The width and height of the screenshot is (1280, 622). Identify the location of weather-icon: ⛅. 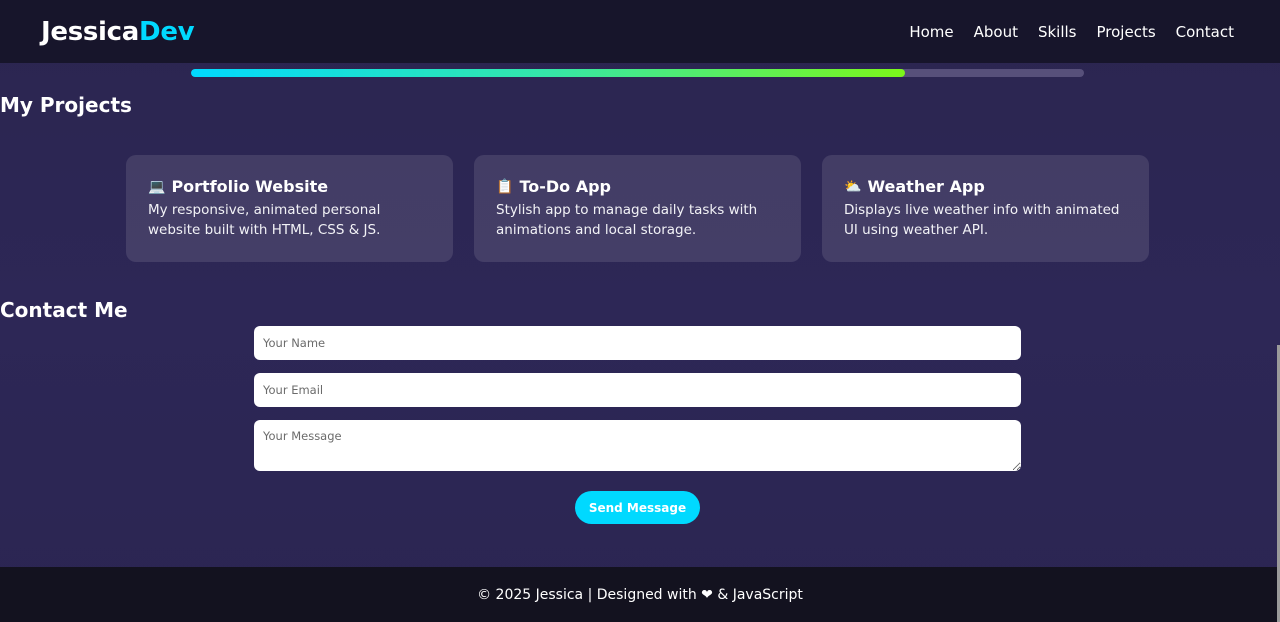
(853, 186).